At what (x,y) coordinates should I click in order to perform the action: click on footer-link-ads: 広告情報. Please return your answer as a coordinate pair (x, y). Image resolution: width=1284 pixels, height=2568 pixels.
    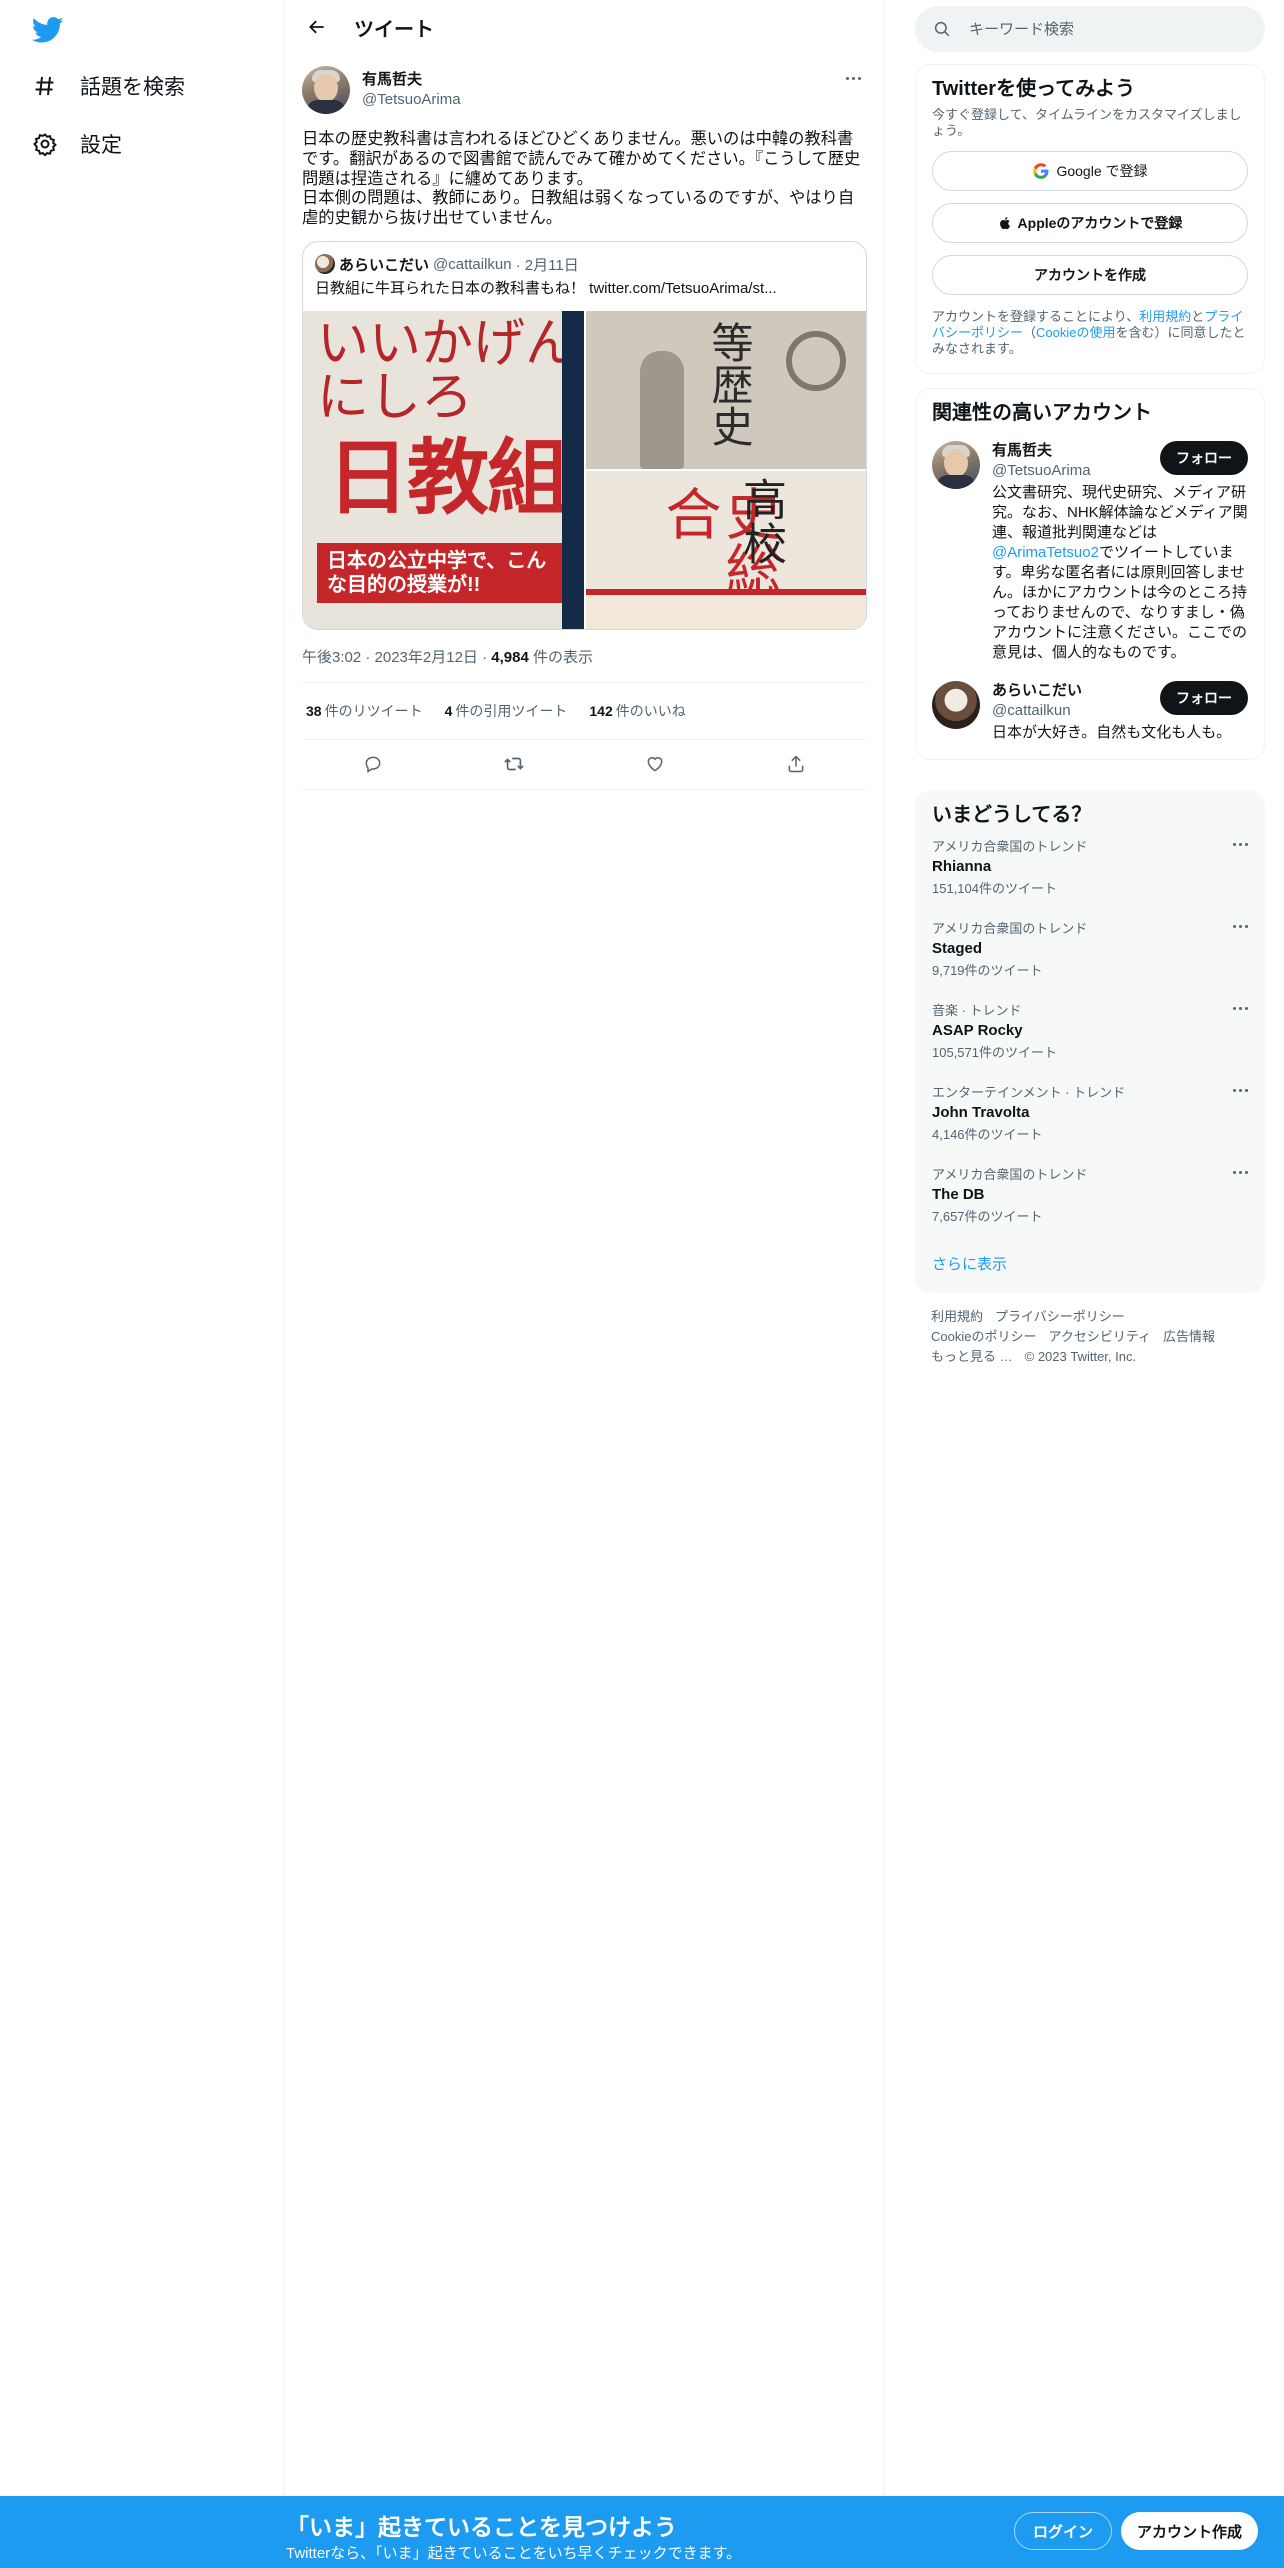
    Looking at the image, I should click on (1189, 1336).